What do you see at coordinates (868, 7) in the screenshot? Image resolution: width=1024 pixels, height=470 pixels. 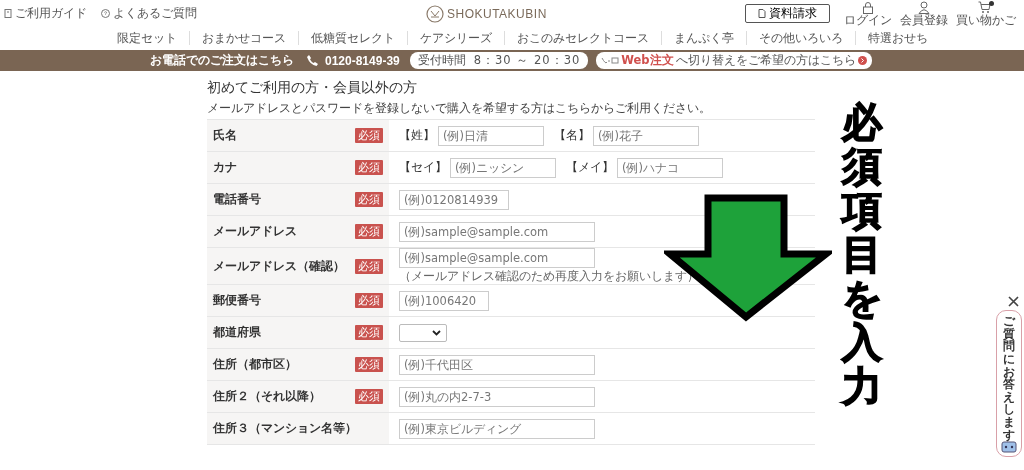 I see `lock-icon` at bounding box center [868, 7].